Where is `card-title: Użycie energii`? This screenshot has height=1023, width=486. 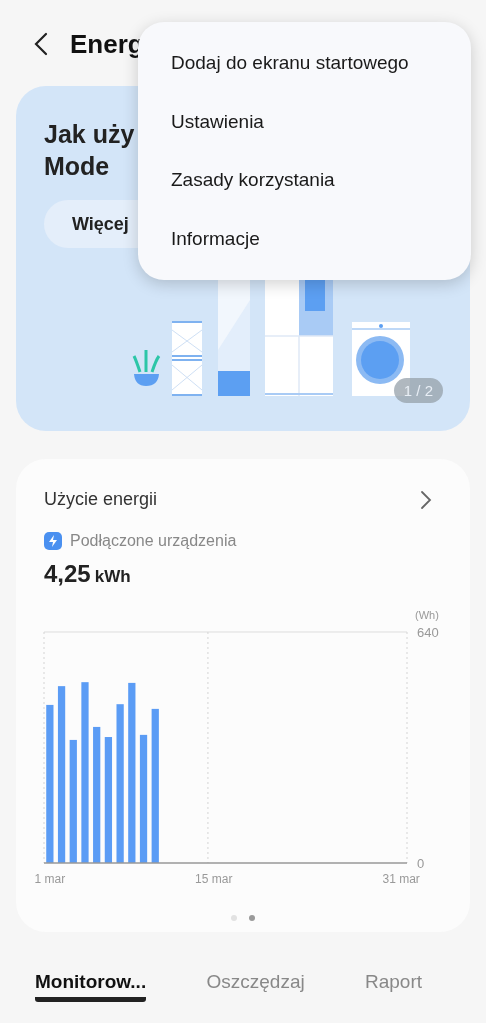 card-title: Użycie energii is located at coordinates (101, 499).